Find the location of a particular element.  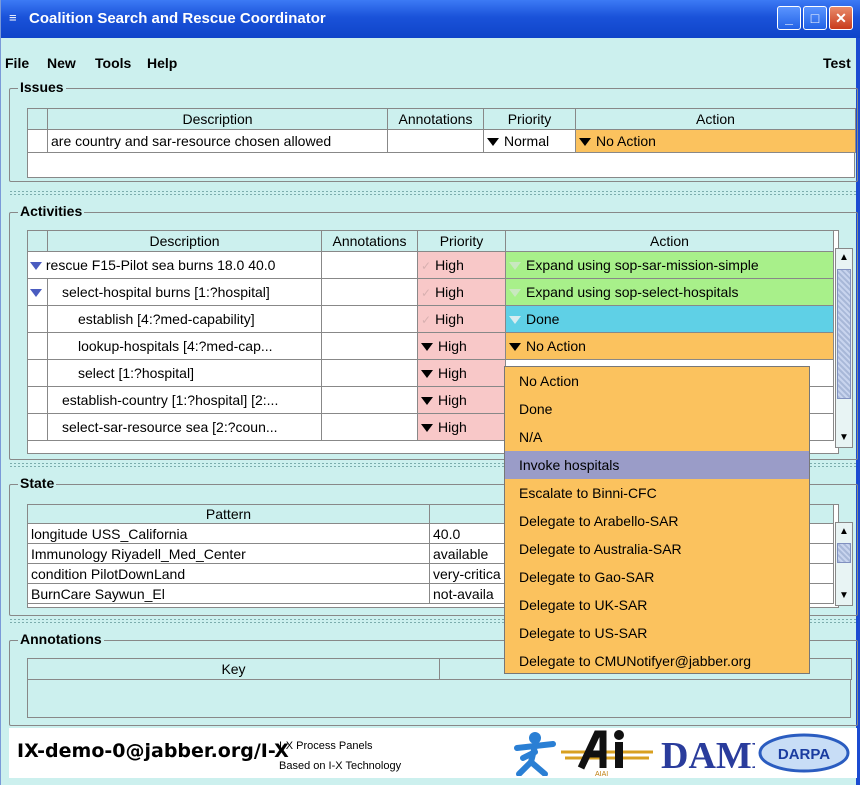

activity-description: rescue F15-Pilot sea burns 18.0 40.0 is located at coordinates (174, 265).